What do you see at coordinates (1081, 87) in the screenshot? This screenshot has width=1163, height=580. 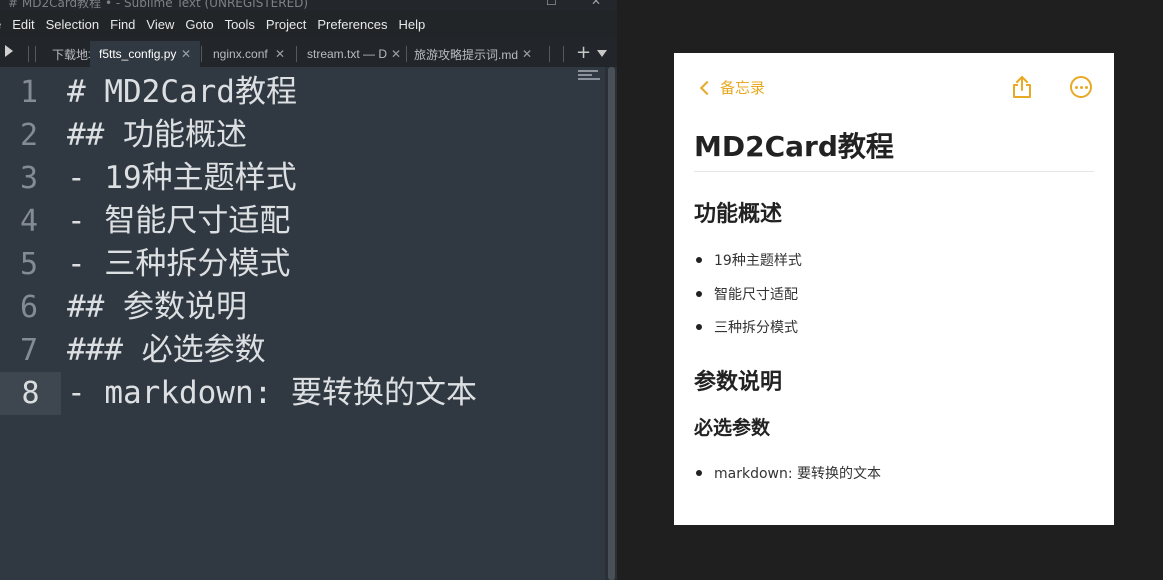 I see `more-options-icon` at bounding box center [1081, 87].